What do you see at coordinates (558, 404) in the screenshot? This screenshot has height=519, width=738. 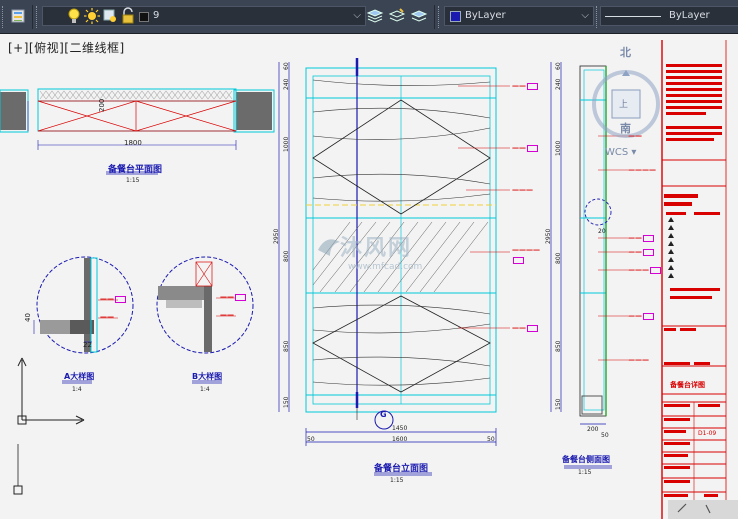 I see `sect-dim-6: 150` at bounding box center [558, 404].